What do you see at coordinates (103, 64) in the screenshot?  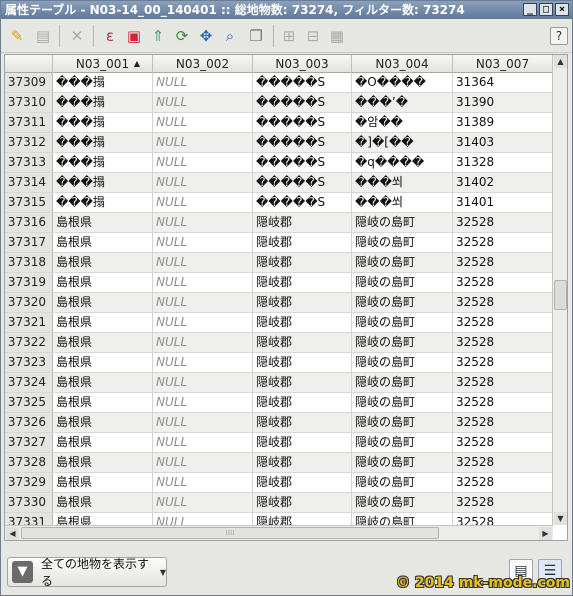 I see `column-header-n03-001: N03_001 ▲` at bounding box center [103, 64].